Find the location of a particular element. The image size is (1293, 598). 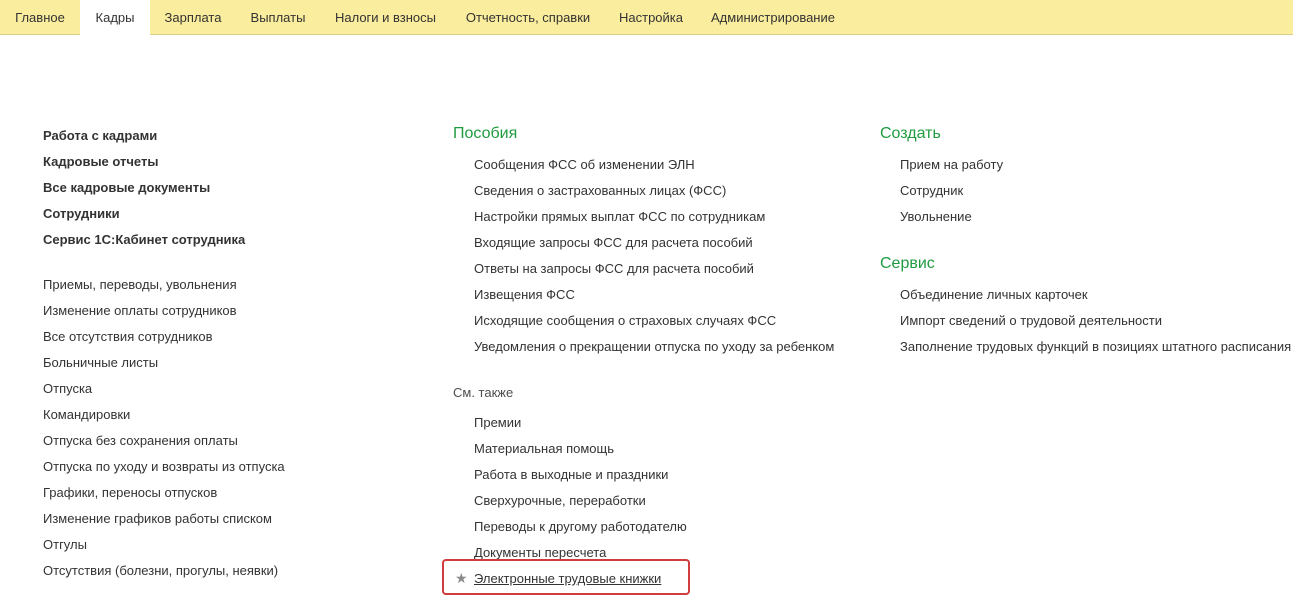

link-electronic-work-books: Электронные трудовые книжки is located at coordinates (567, 579).